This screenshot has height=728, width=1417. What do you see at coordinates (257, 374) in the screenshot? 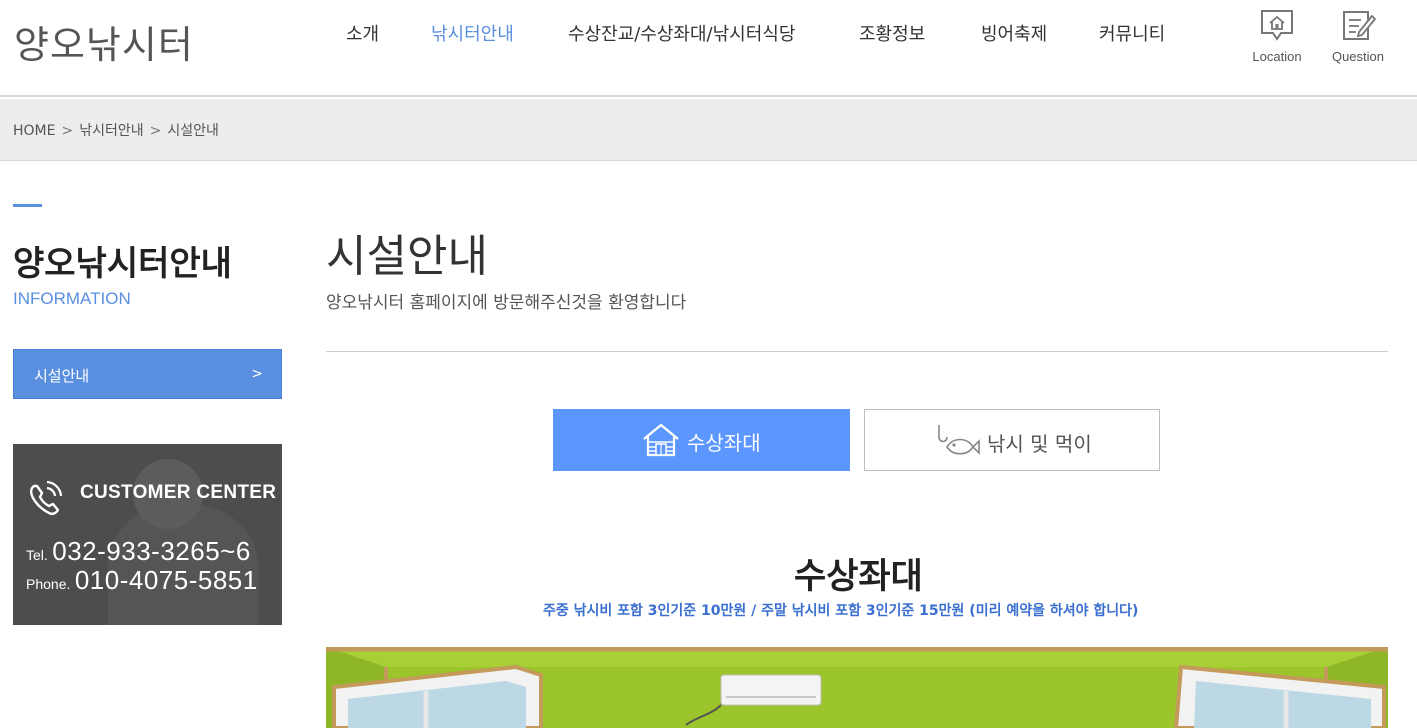
I see `chevron-right-icon: >` at bounding box center [257, 374].